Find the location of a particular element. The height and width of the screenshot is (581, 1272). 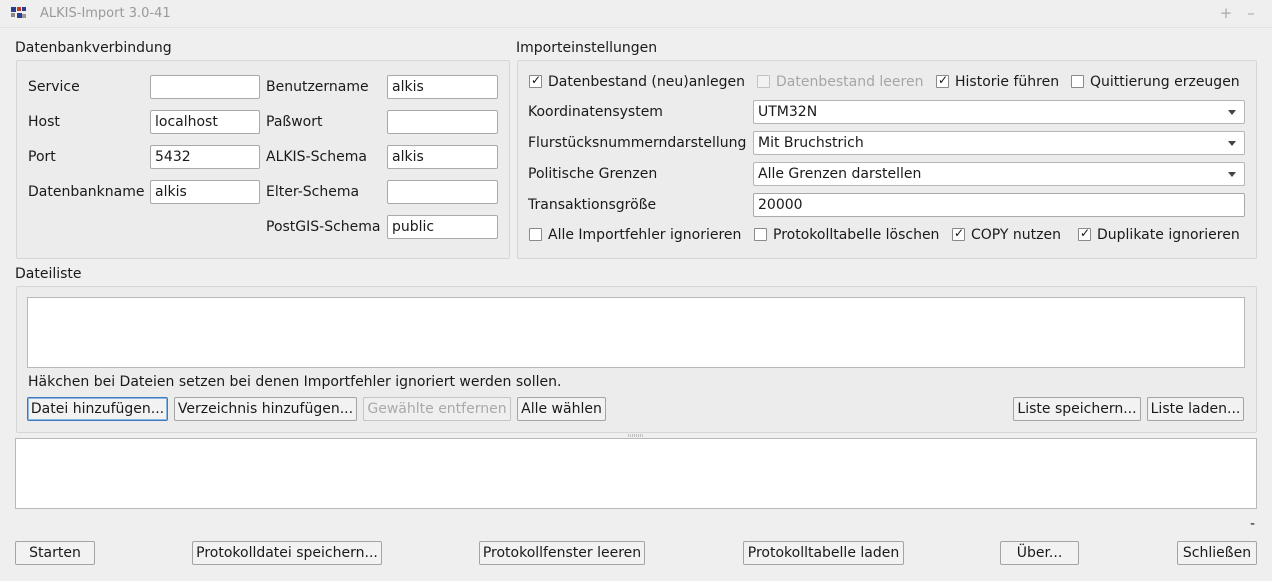

check-keep-history: Historie führen is located at coordinates (998, 81).